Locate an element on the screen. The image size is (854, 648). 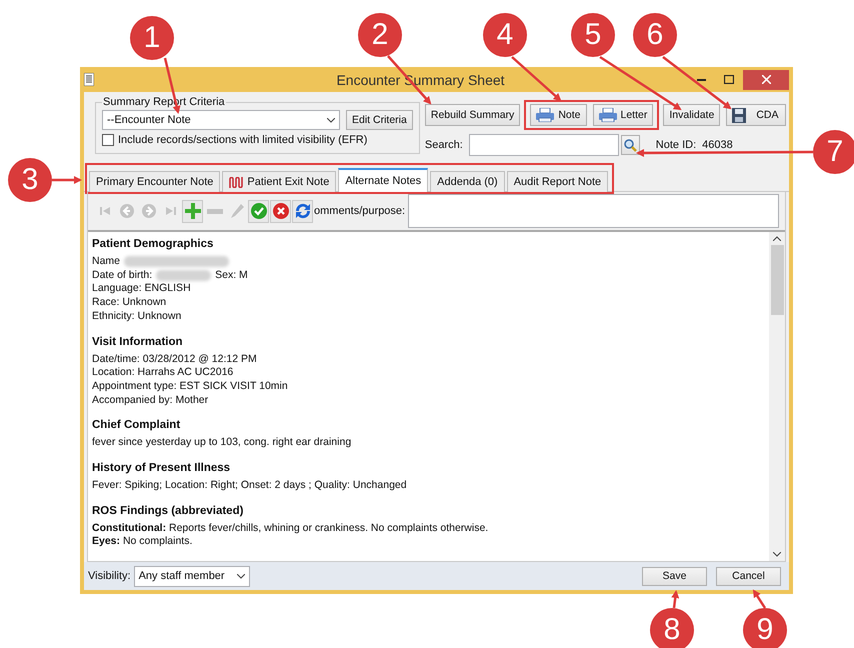
checkbox is located at coordinates (108, 140).